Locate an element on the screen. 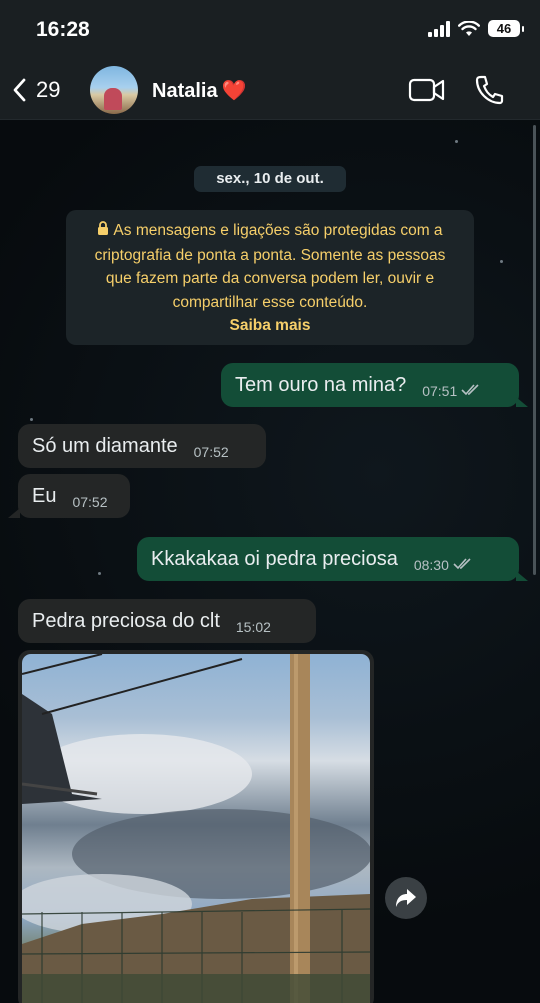 The height and width of the screenshot is (1003, 540). forward-icon is located at coordinates (406, 898).